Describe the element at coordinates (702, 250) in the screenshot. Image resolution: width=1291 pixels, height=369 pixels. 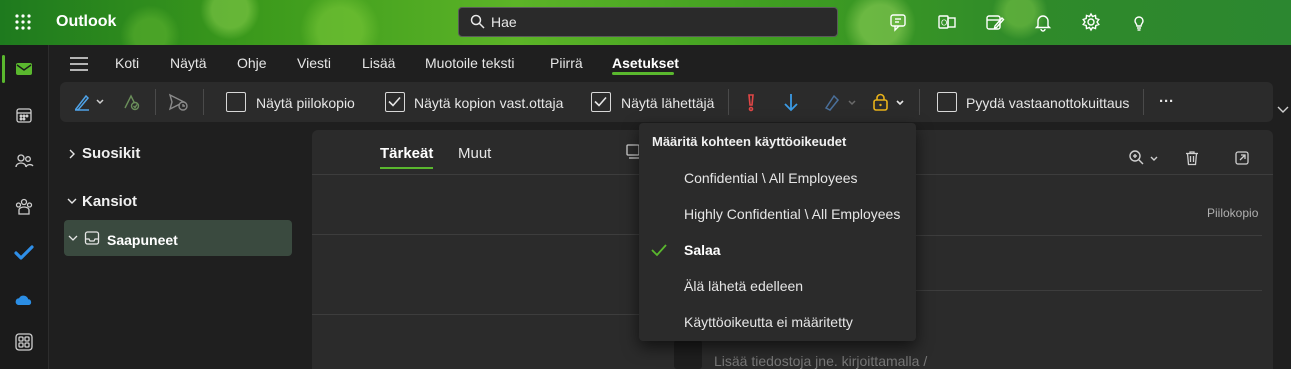
I see `menu-item-encrypt: Salaa` at that location.